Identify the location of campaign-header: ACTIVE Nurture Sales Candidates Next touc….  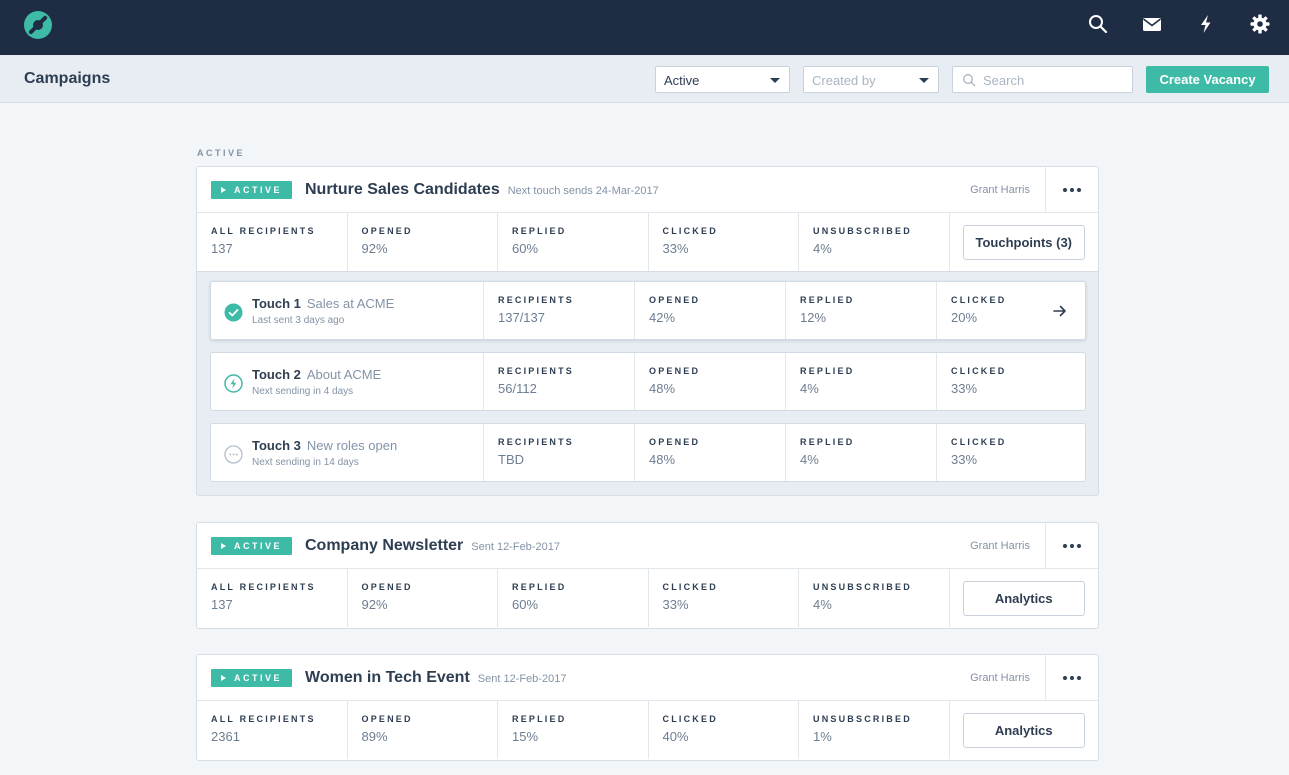
(647, 190).